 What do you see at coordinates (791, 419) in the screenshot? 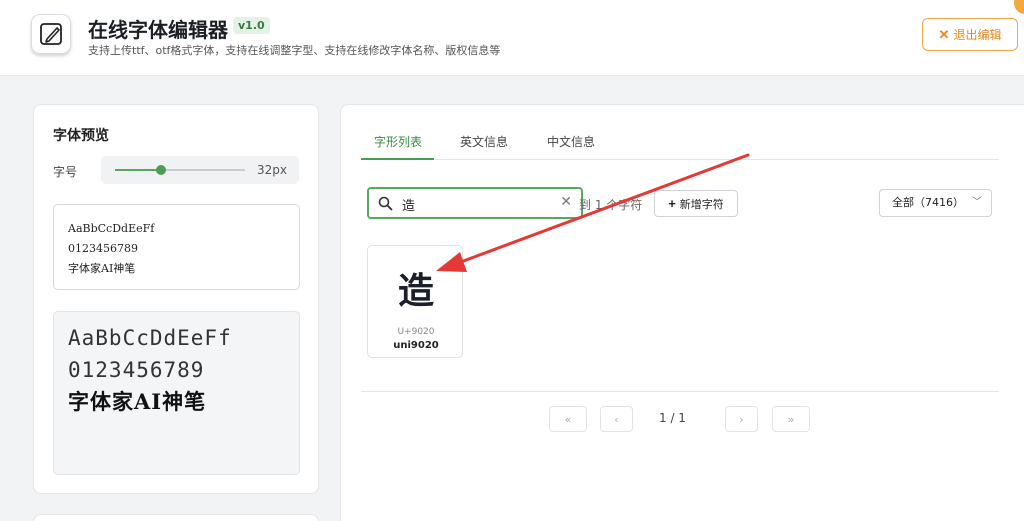
I see `last-page-button: »` at bounding box center [791, 419].